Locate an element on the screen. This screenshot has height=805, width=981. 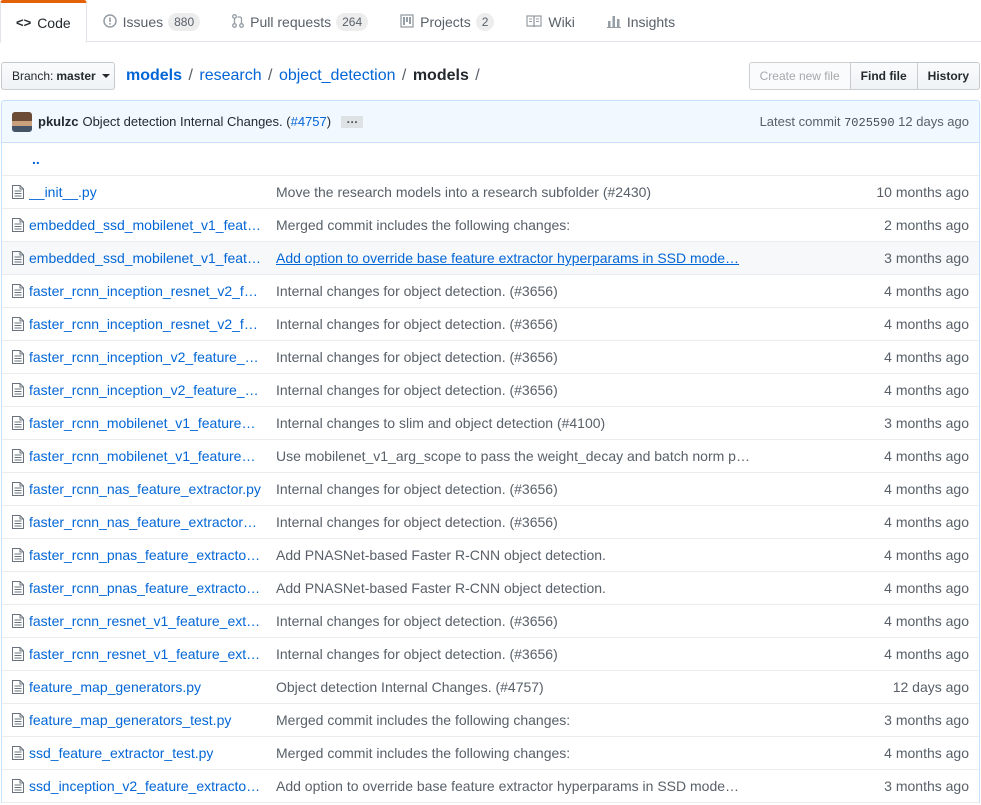
tab-insights: Insights is located at coordinates (641, 21).